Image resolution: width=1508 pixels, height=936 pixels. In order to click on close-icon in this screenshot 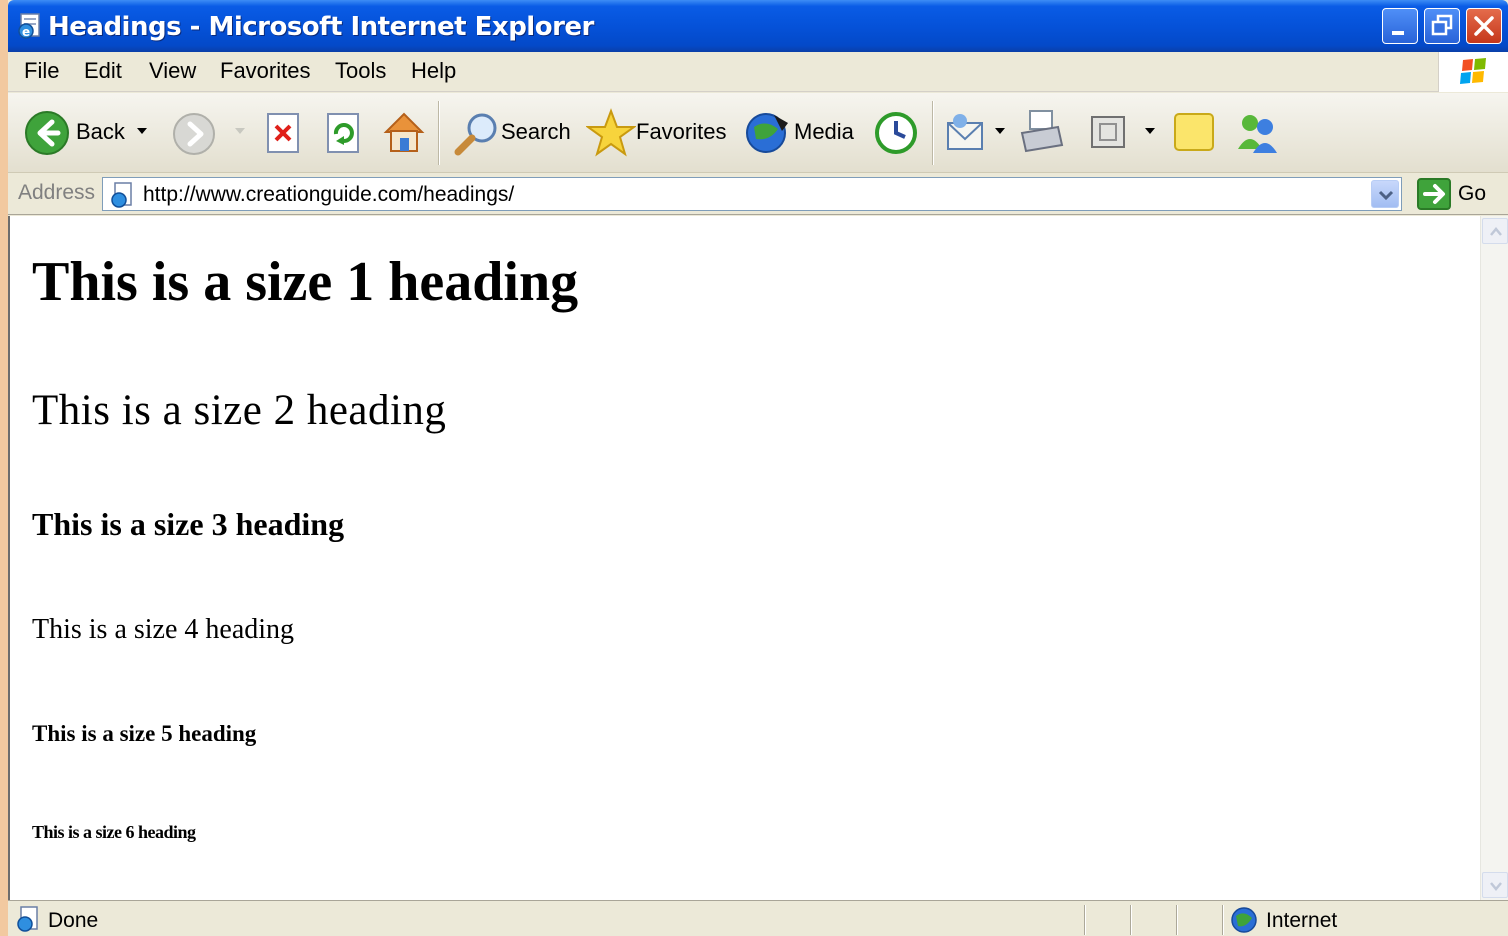, I will do `click(1484, 26)`.